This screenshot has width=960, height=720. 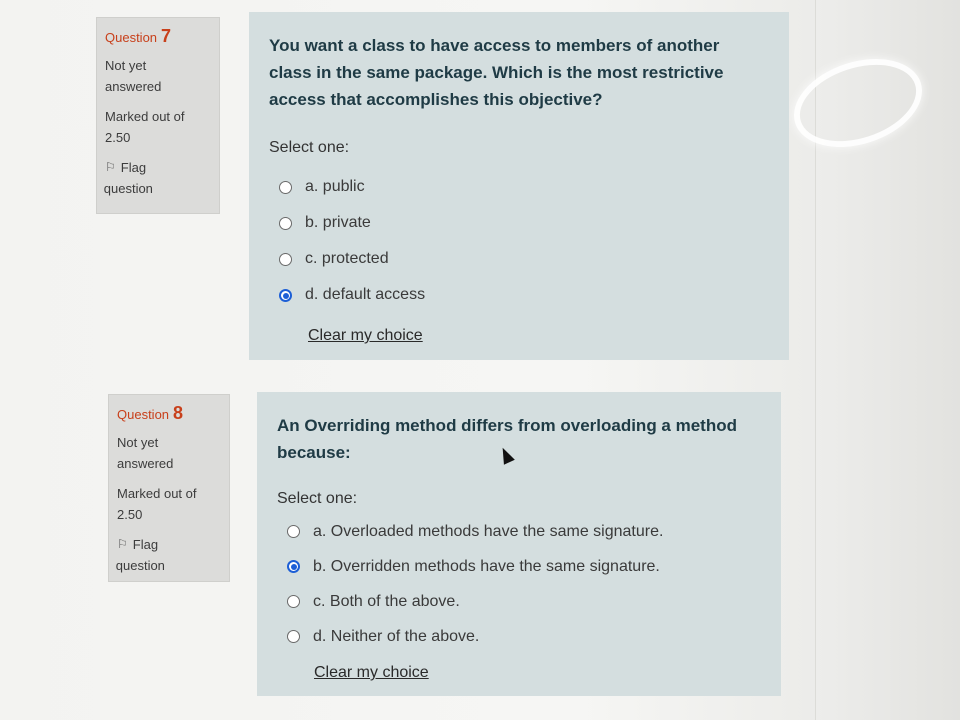 What do you see at coordinates (396, 636) in the screenshot?
I see `option-label: d. Neither of the above.` at bounding box center [396, 636].